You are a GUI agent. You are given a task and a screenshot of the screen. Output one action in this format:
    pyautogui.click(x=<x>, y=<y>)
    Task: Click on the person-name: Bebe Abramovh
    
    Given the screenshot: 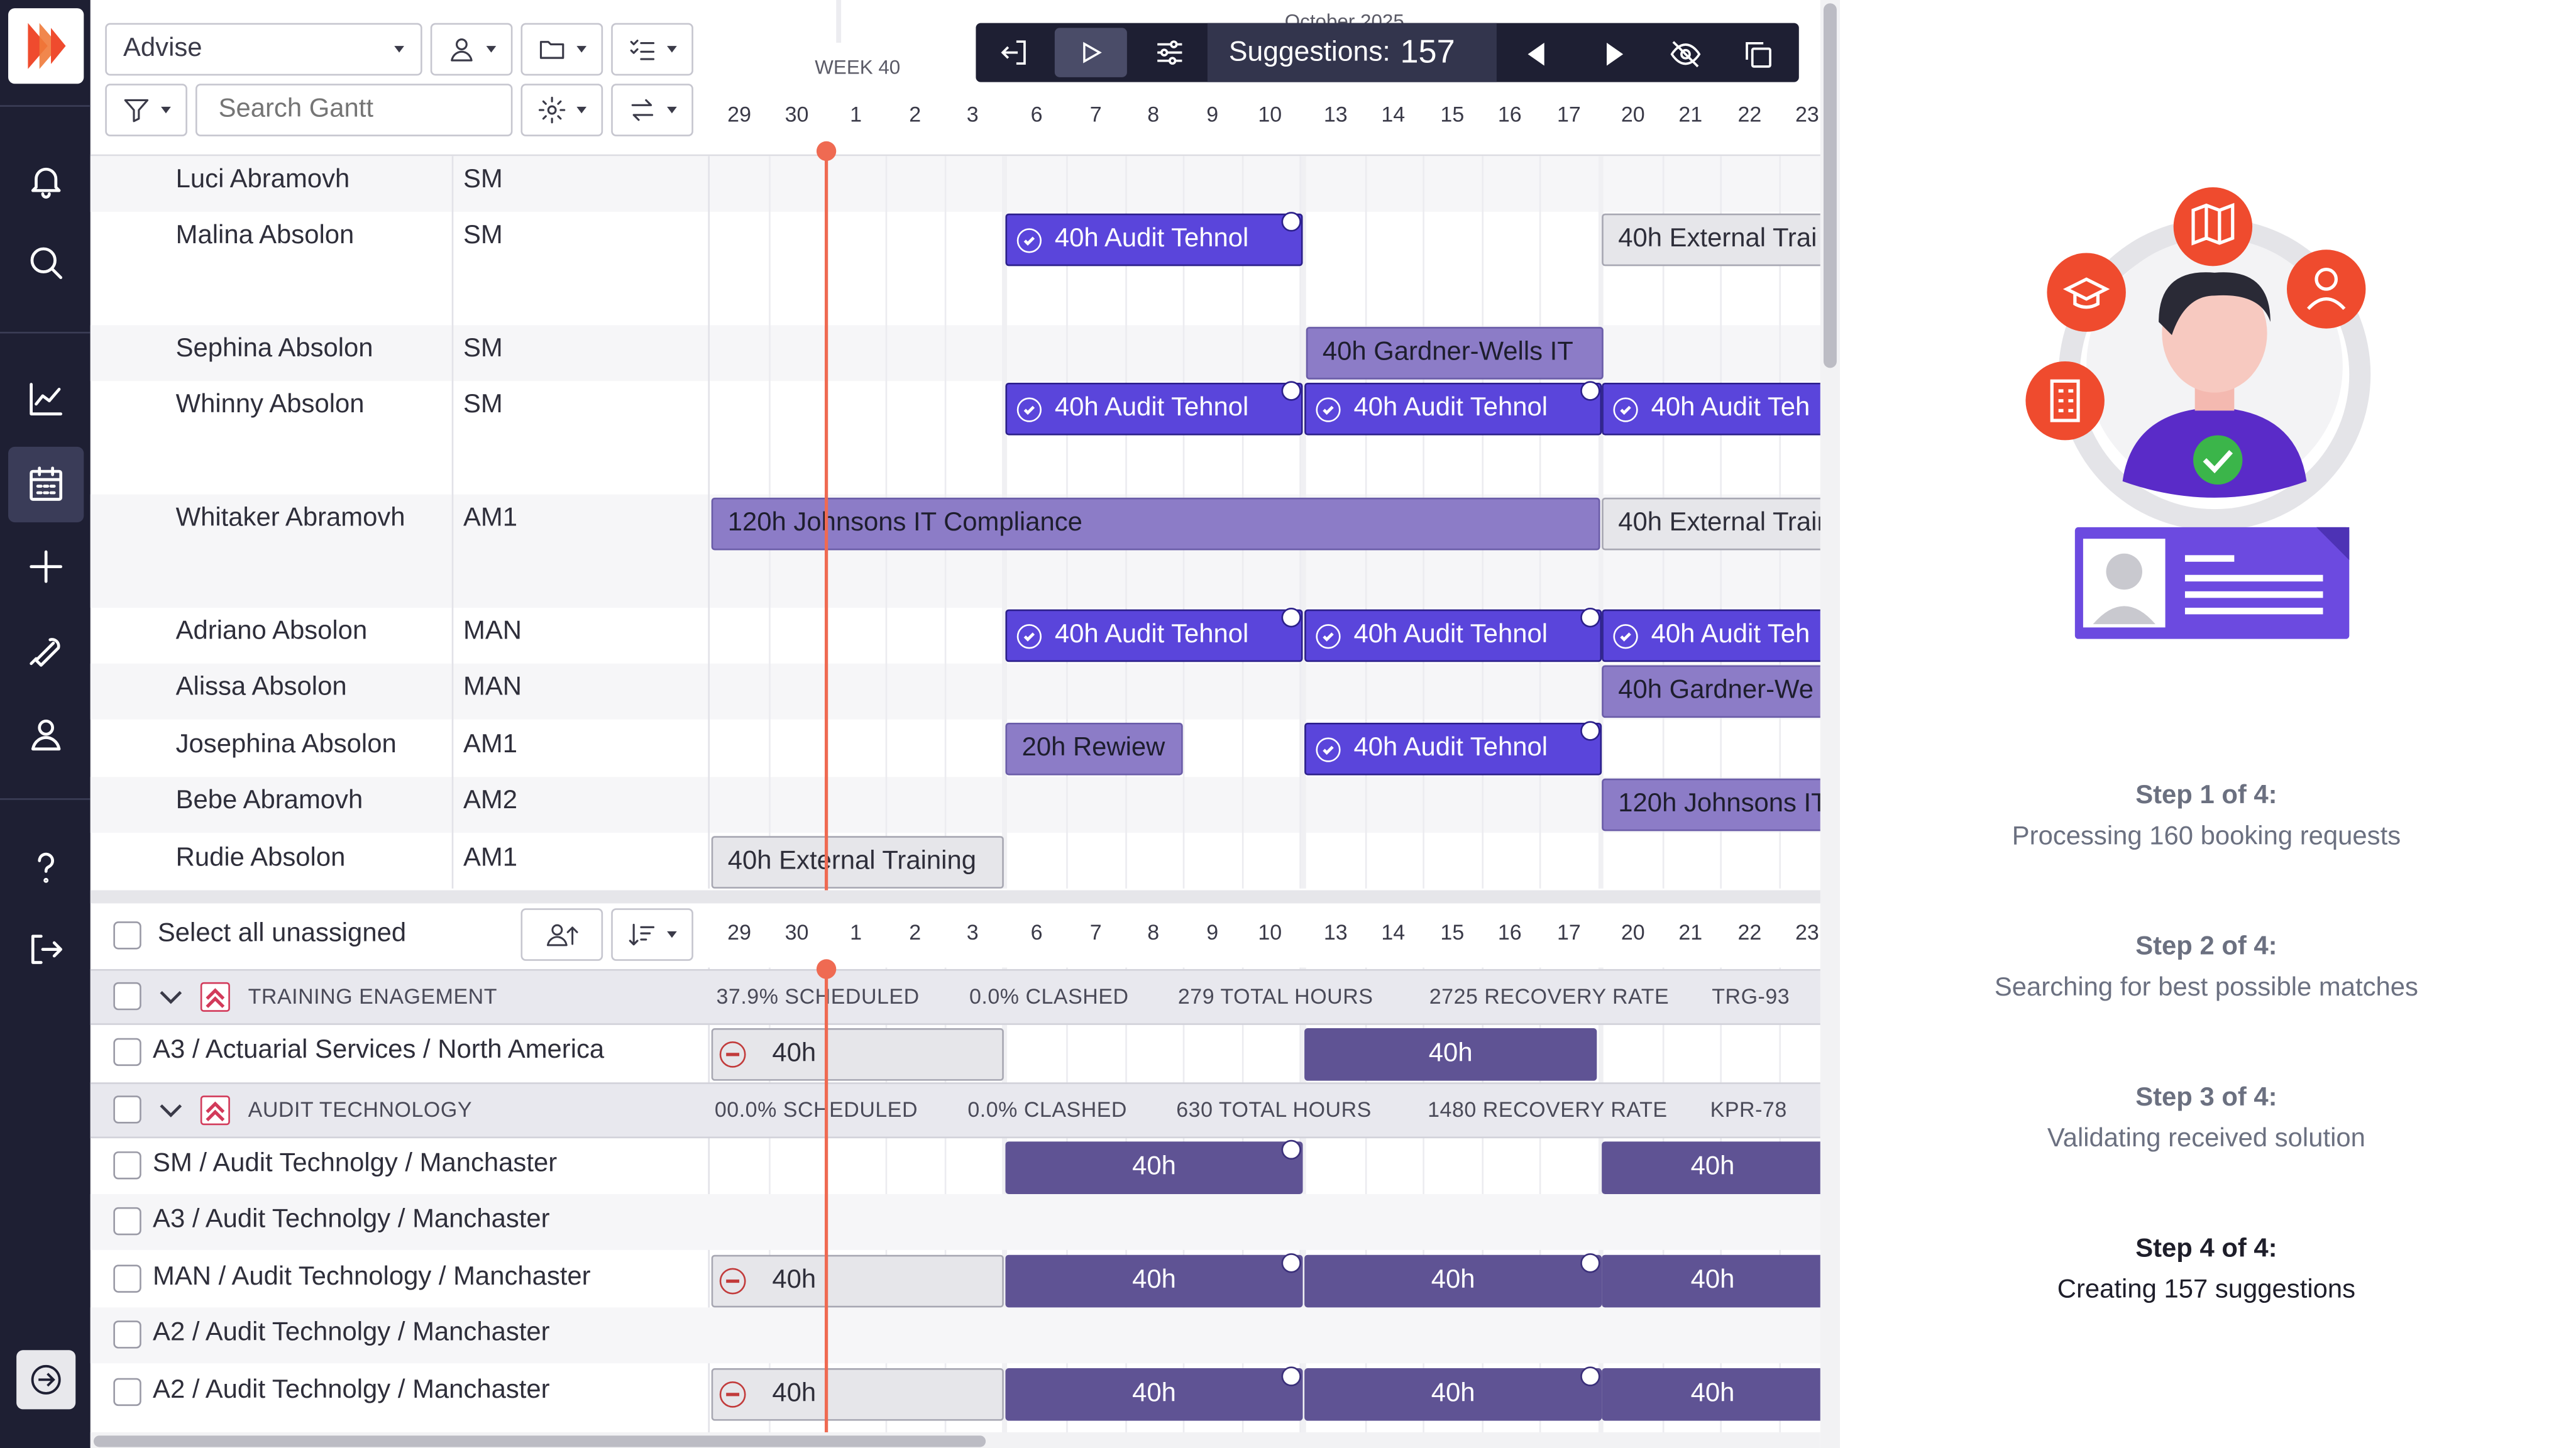 What is the action you would take?
    pyautogui.click(x=270, y=801)
    